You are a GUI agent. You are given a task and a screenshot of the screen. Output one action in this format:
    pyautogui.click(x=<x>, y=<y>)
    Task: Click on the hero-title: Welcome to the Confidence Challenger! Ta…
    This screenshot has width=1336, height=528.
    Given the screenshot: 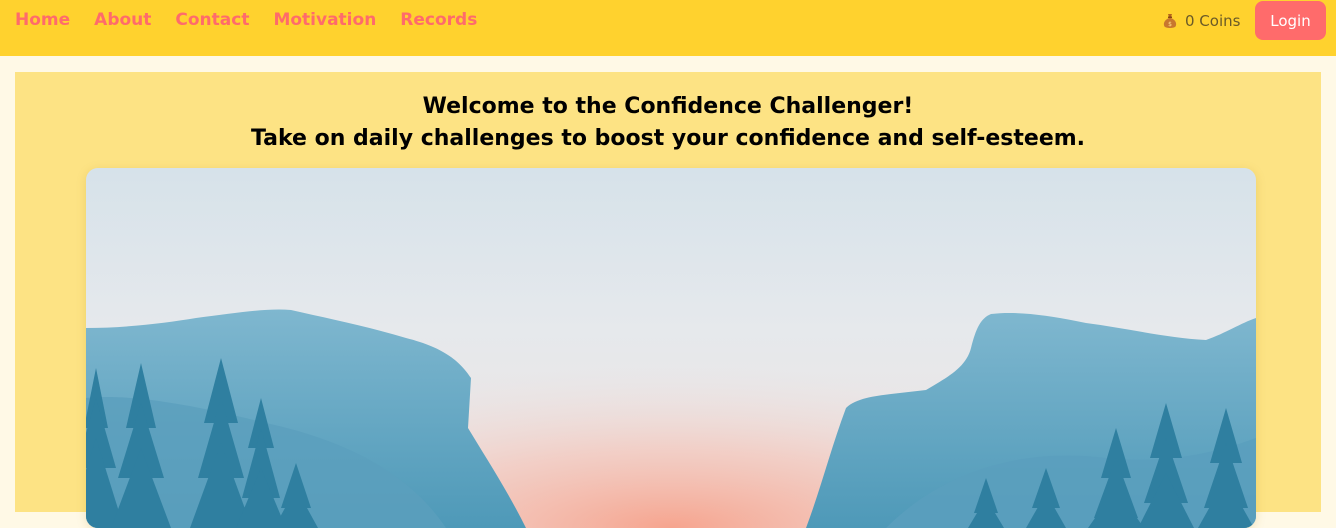 What is the action you would take?
    pyautogui.click(x=668, y=123)
    